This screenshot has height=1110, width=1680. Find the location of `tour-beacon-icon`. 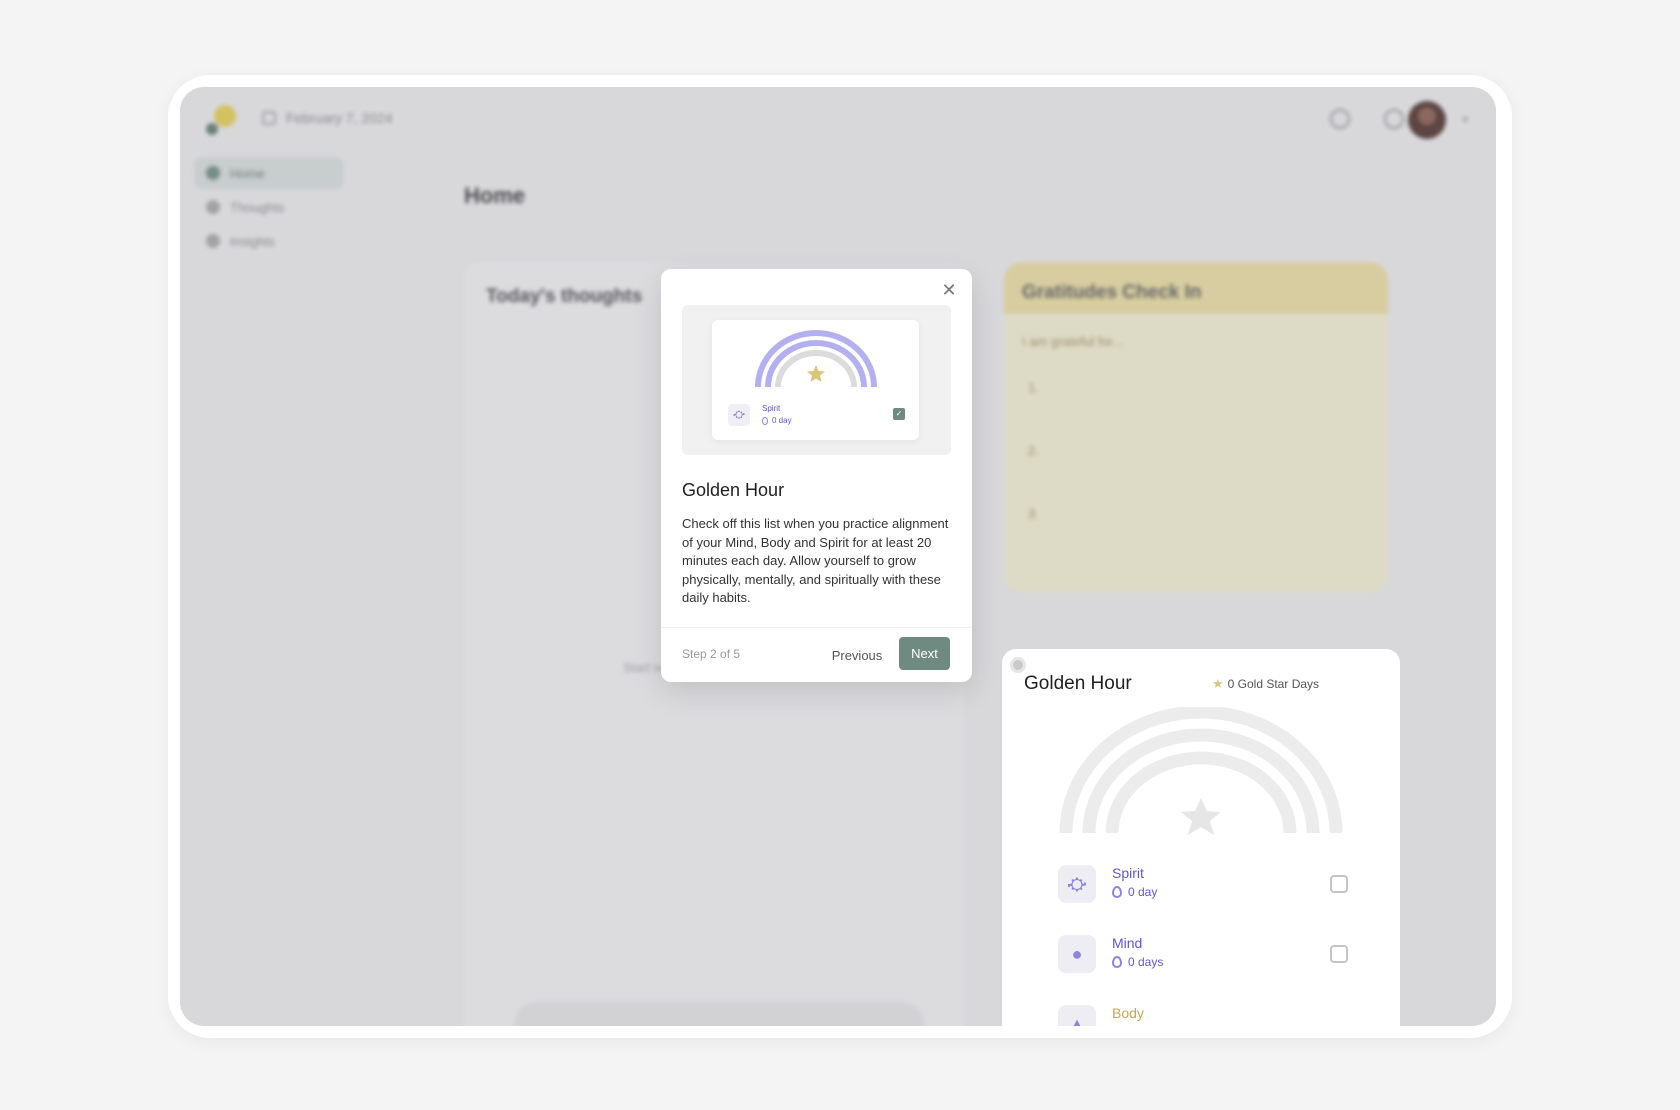

tour-beacon-icon is located at coordinates (1018, 665).